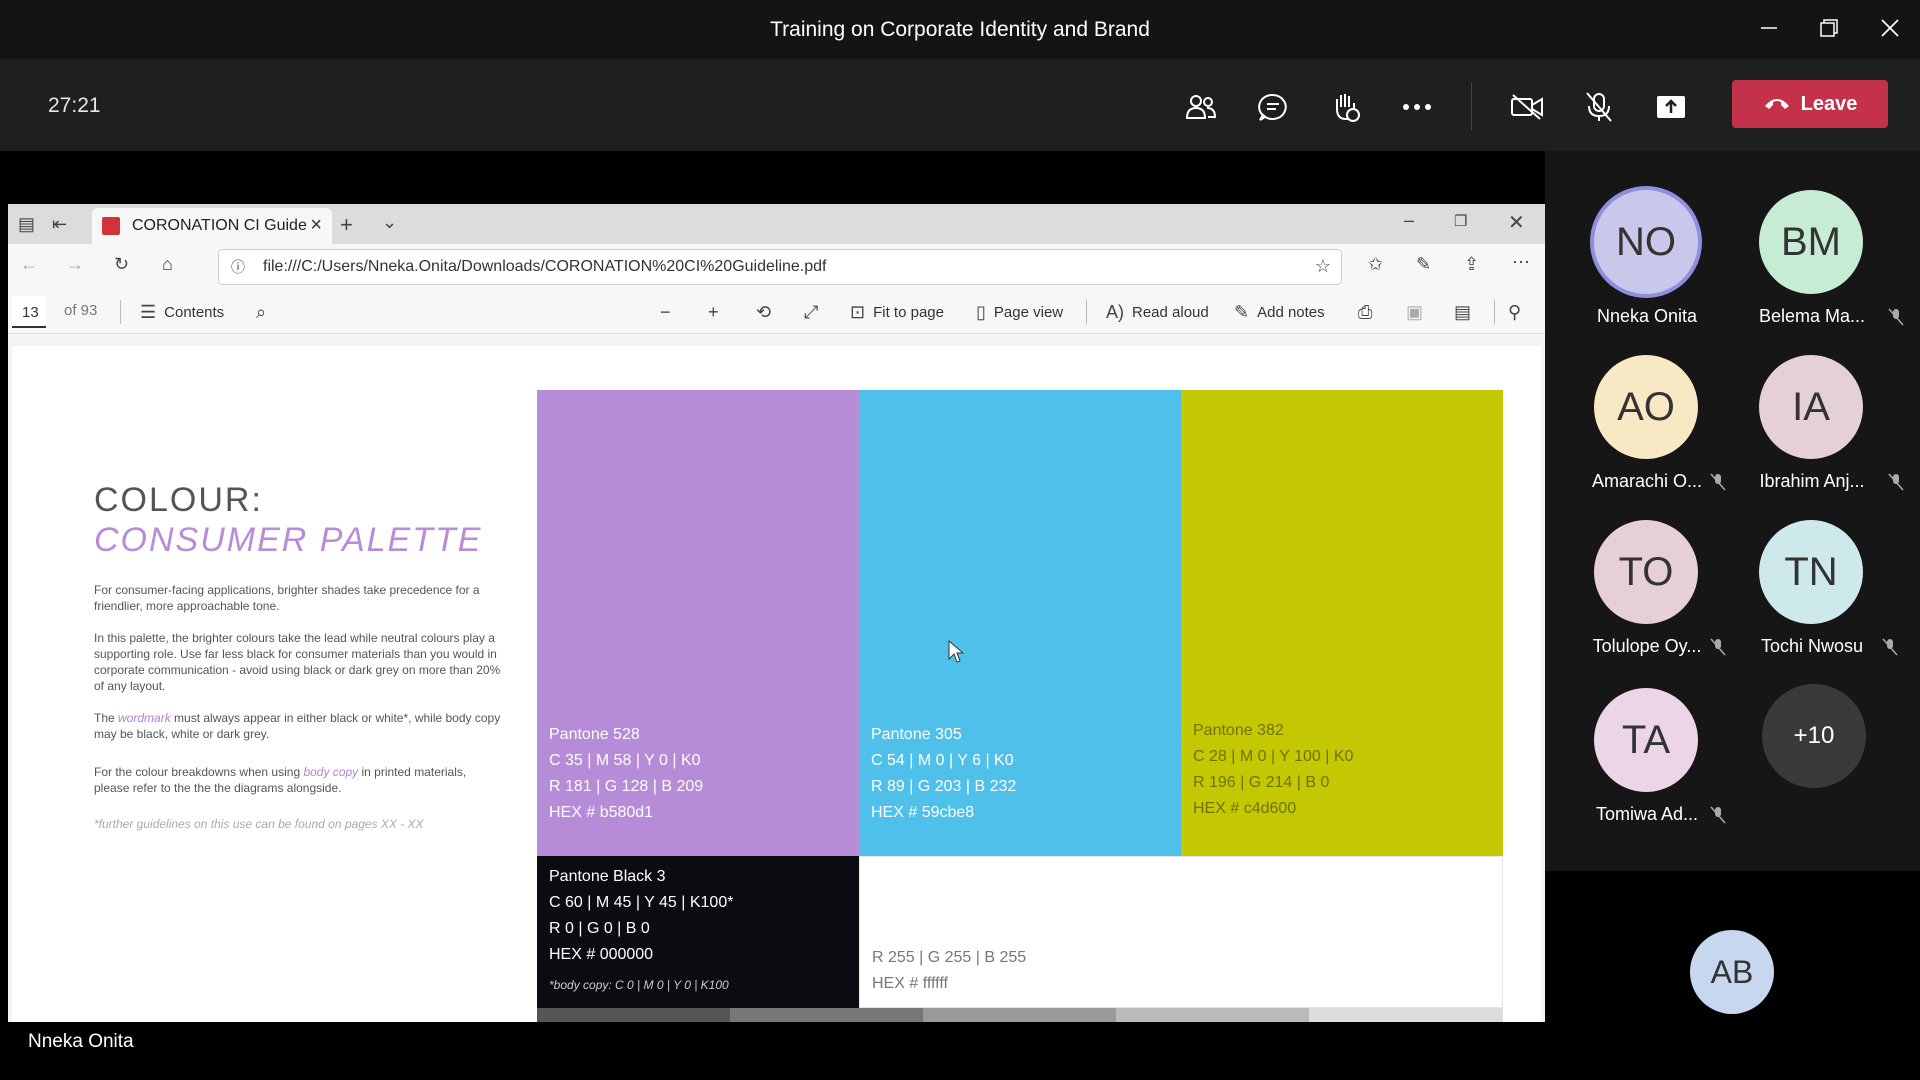 This screenshot has height=1080, width=1920. I want to click on share-icon: ⇪, so click(1471, 264).